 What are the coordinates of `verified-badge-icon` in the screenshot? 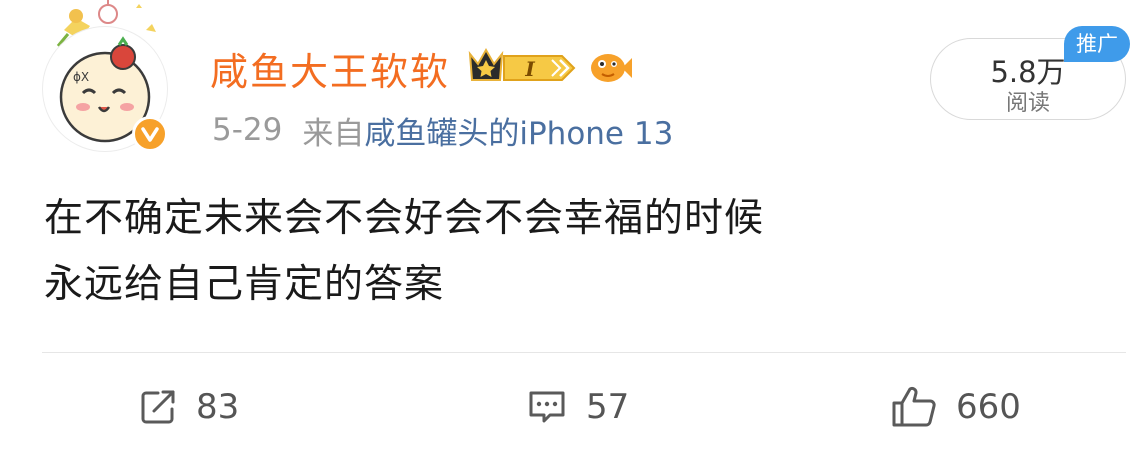 It's located at (150, 134).